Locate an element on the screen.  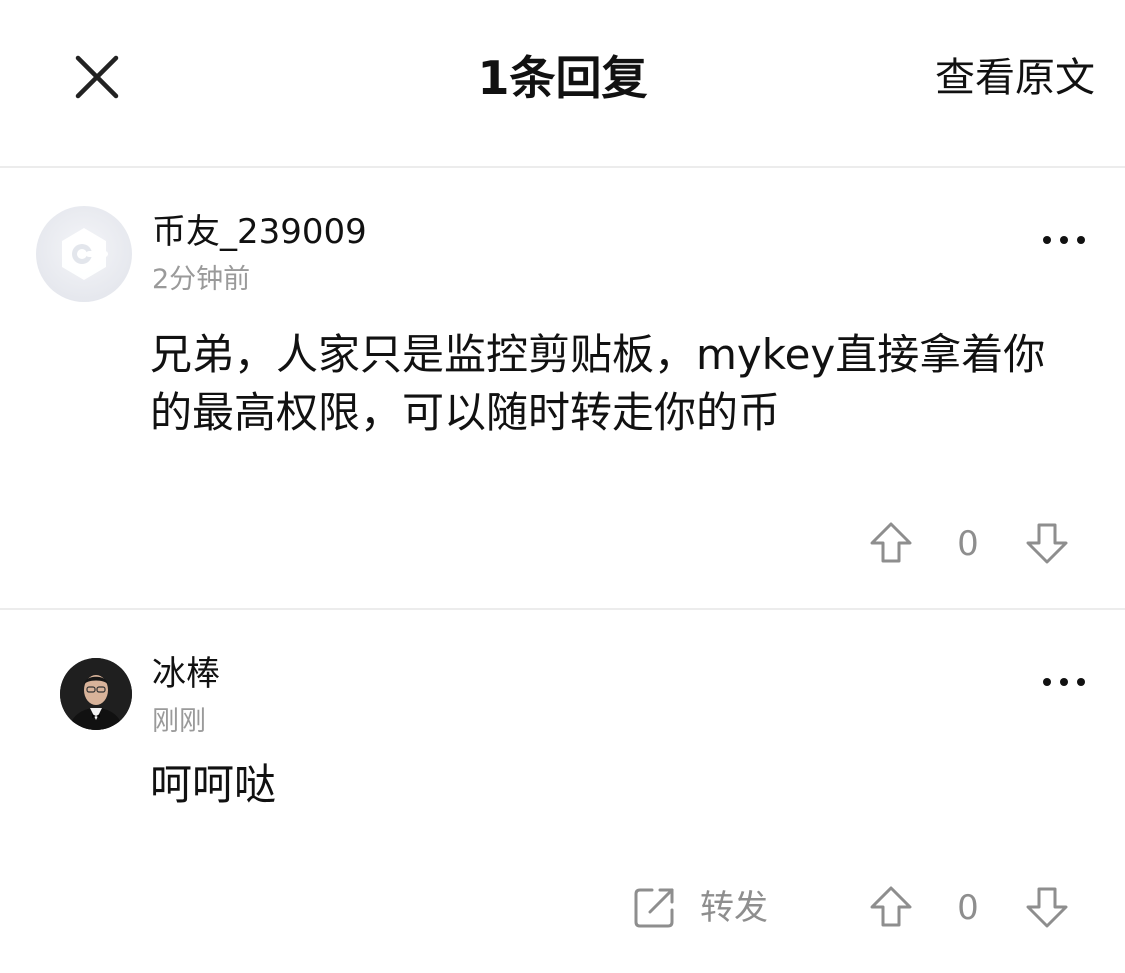
view-original-button: 查看原文 is located at coordinates (1015, 78).